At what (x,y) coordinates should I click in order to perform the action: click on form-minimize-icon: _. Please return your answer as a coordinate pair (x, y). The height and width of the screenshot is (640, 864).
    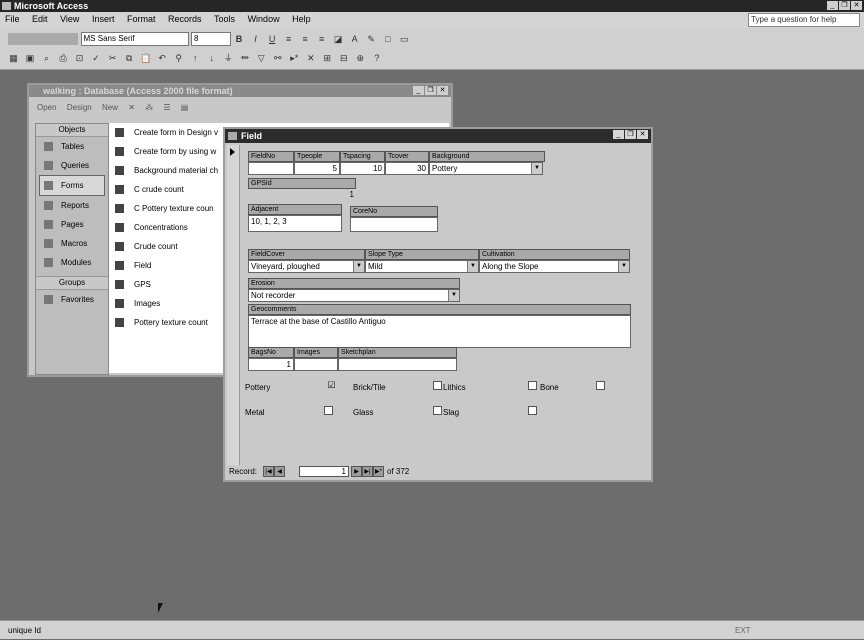
    Looking at the image, I should click on (618, 134).